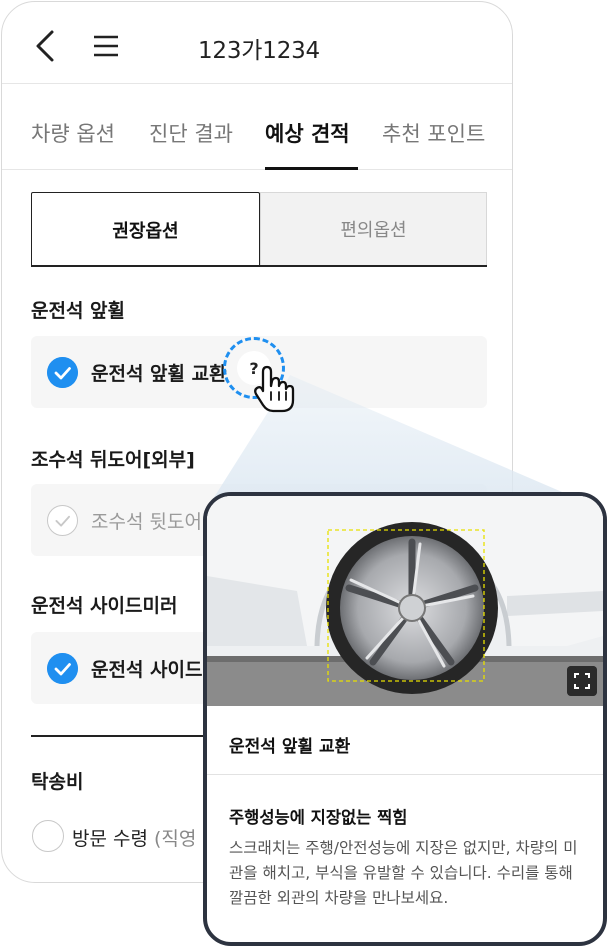 This screenshot has width=609, height=949. Describe the element at coordinates (78, 311) in the screenshot. I see `section-title-driver-front-wheel: 운전석 앞휠` at that location.